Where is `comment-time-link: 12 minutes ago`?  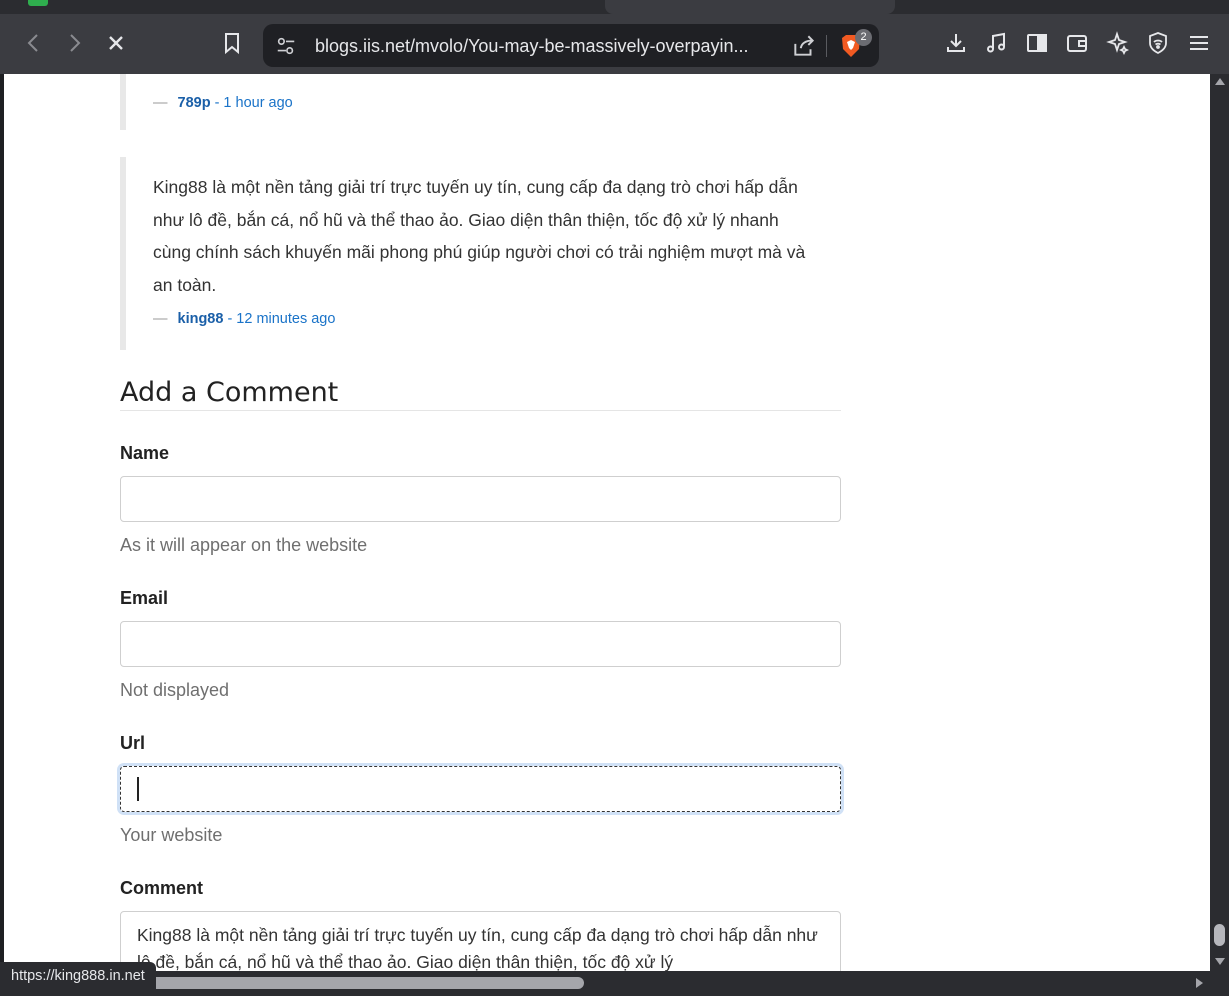
comment-time-link: 12 minutes ago is located at coordinates (285, 319).